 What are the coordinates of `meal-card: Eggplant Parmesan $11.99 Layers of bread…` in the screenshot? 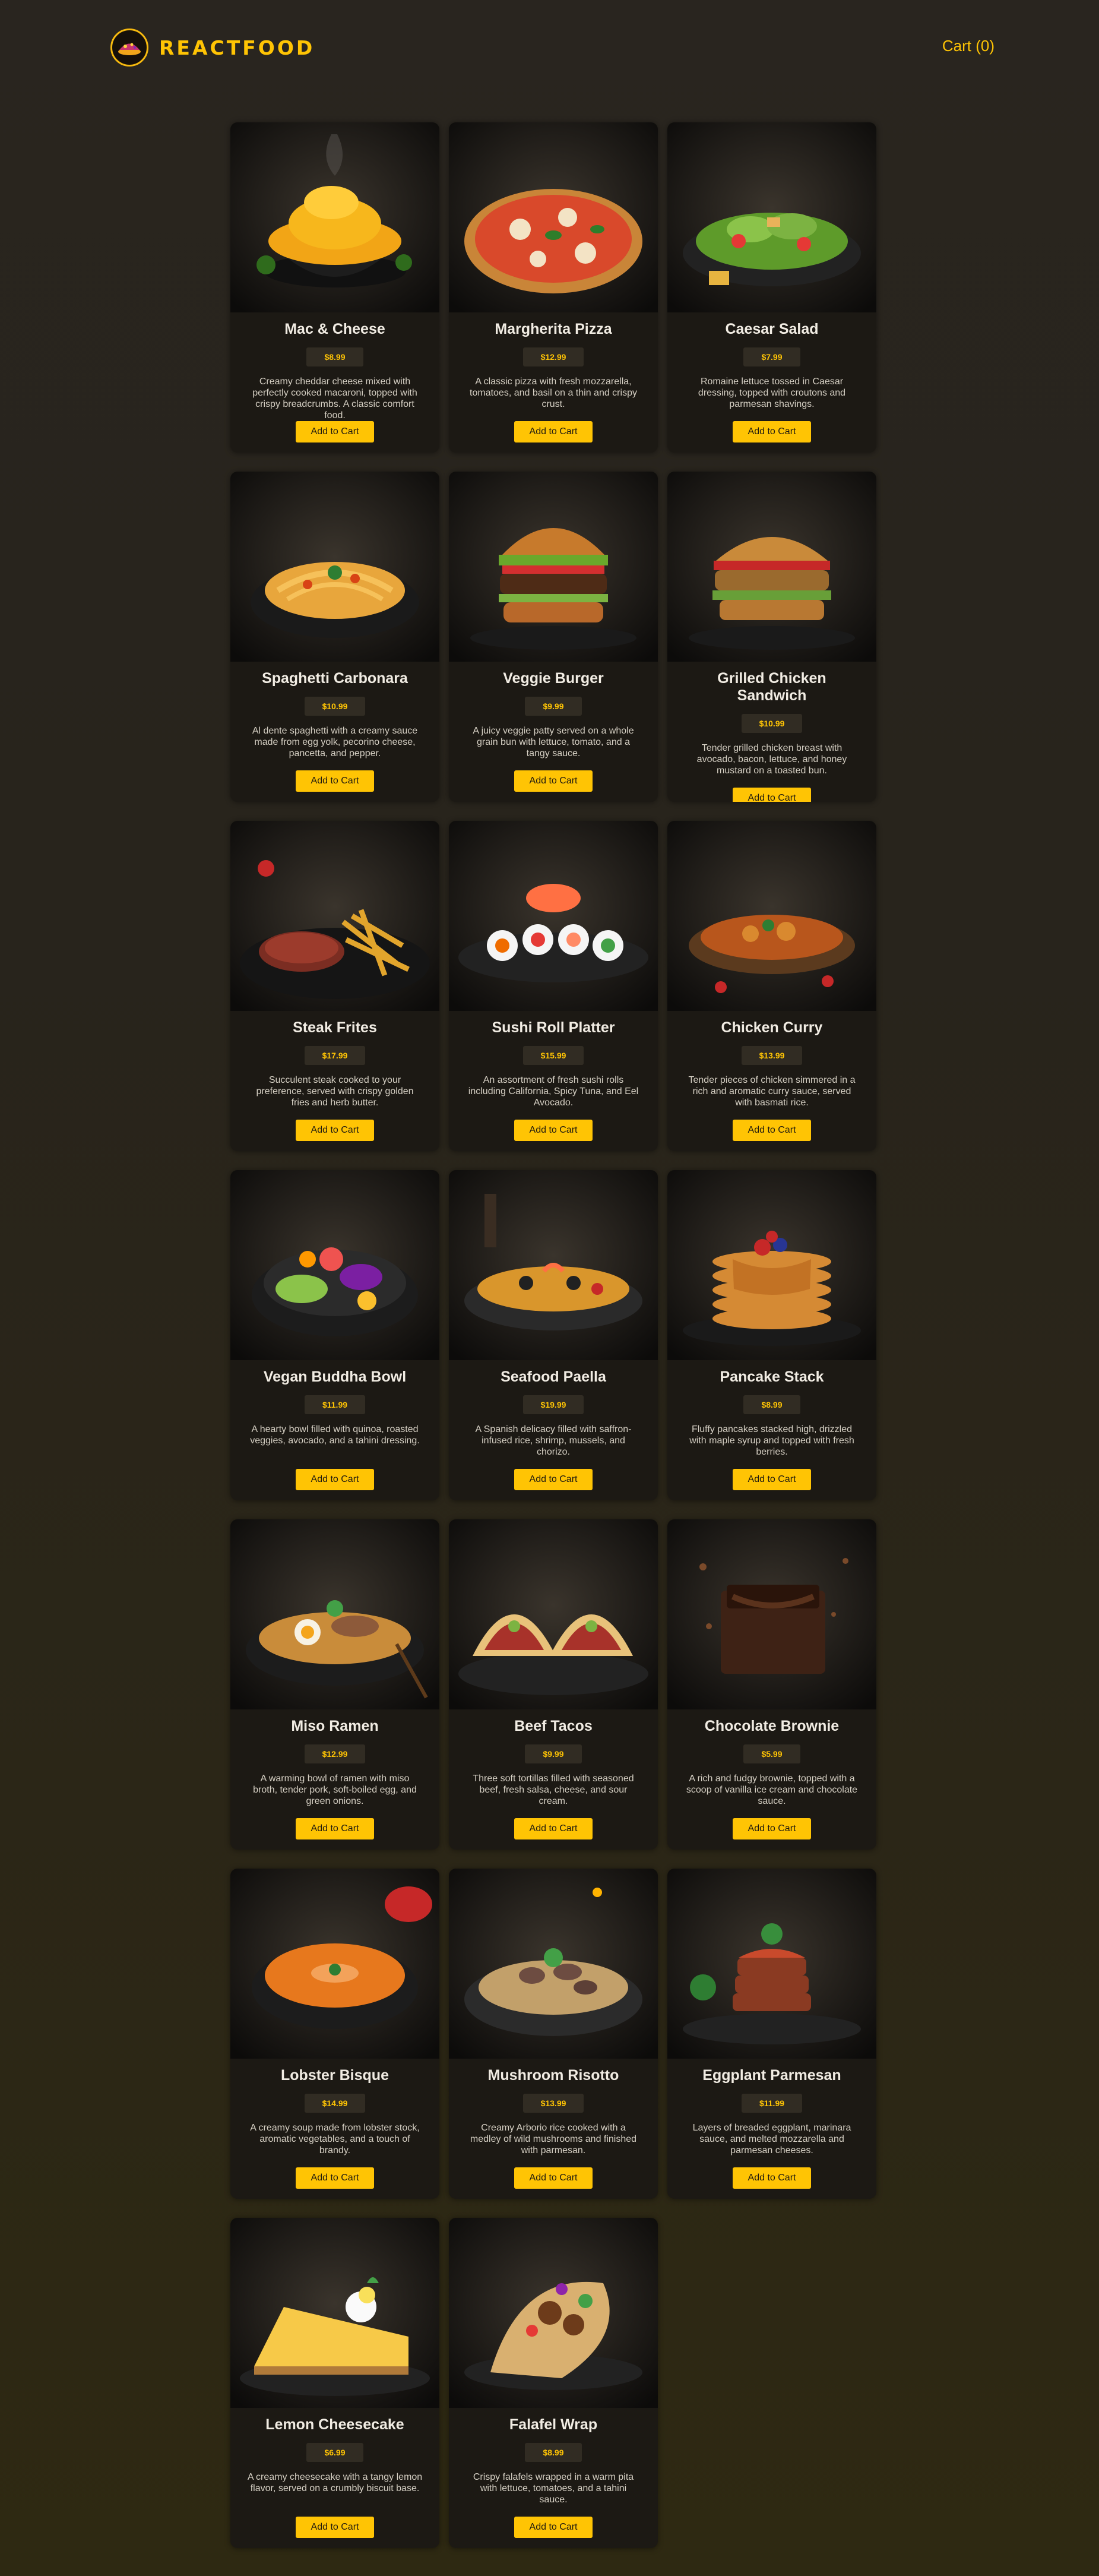 It's located at (771, 2034).